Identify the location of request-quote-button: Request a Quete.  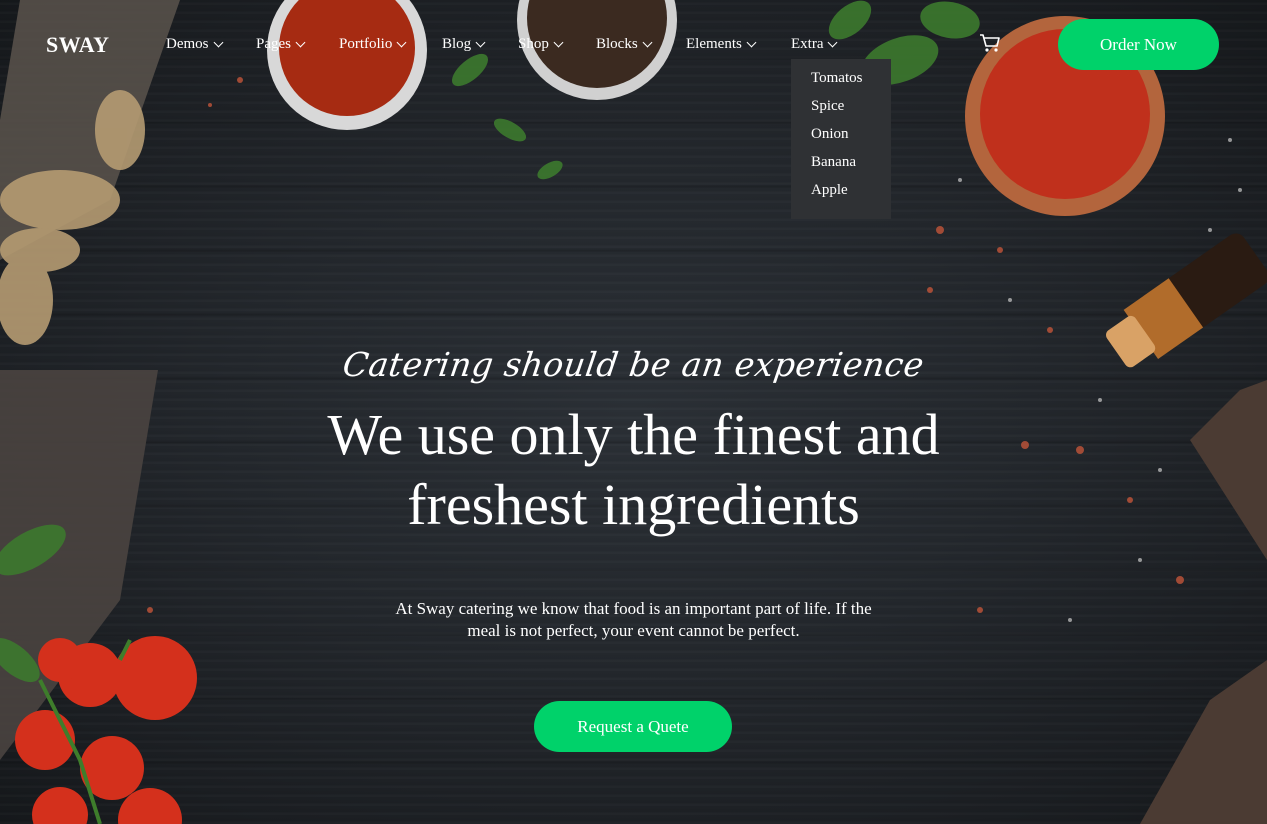
(633, 726).